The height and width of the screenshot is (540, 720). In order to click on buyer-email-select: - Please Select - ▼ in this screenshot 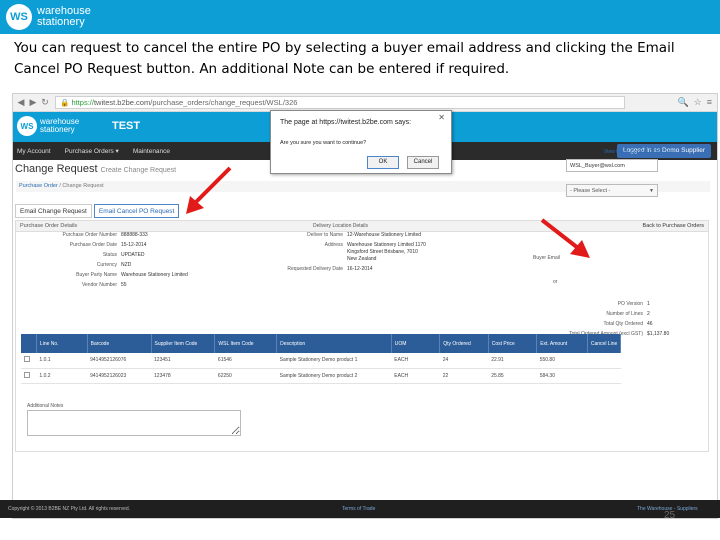, I will do `click(612, 190)`.